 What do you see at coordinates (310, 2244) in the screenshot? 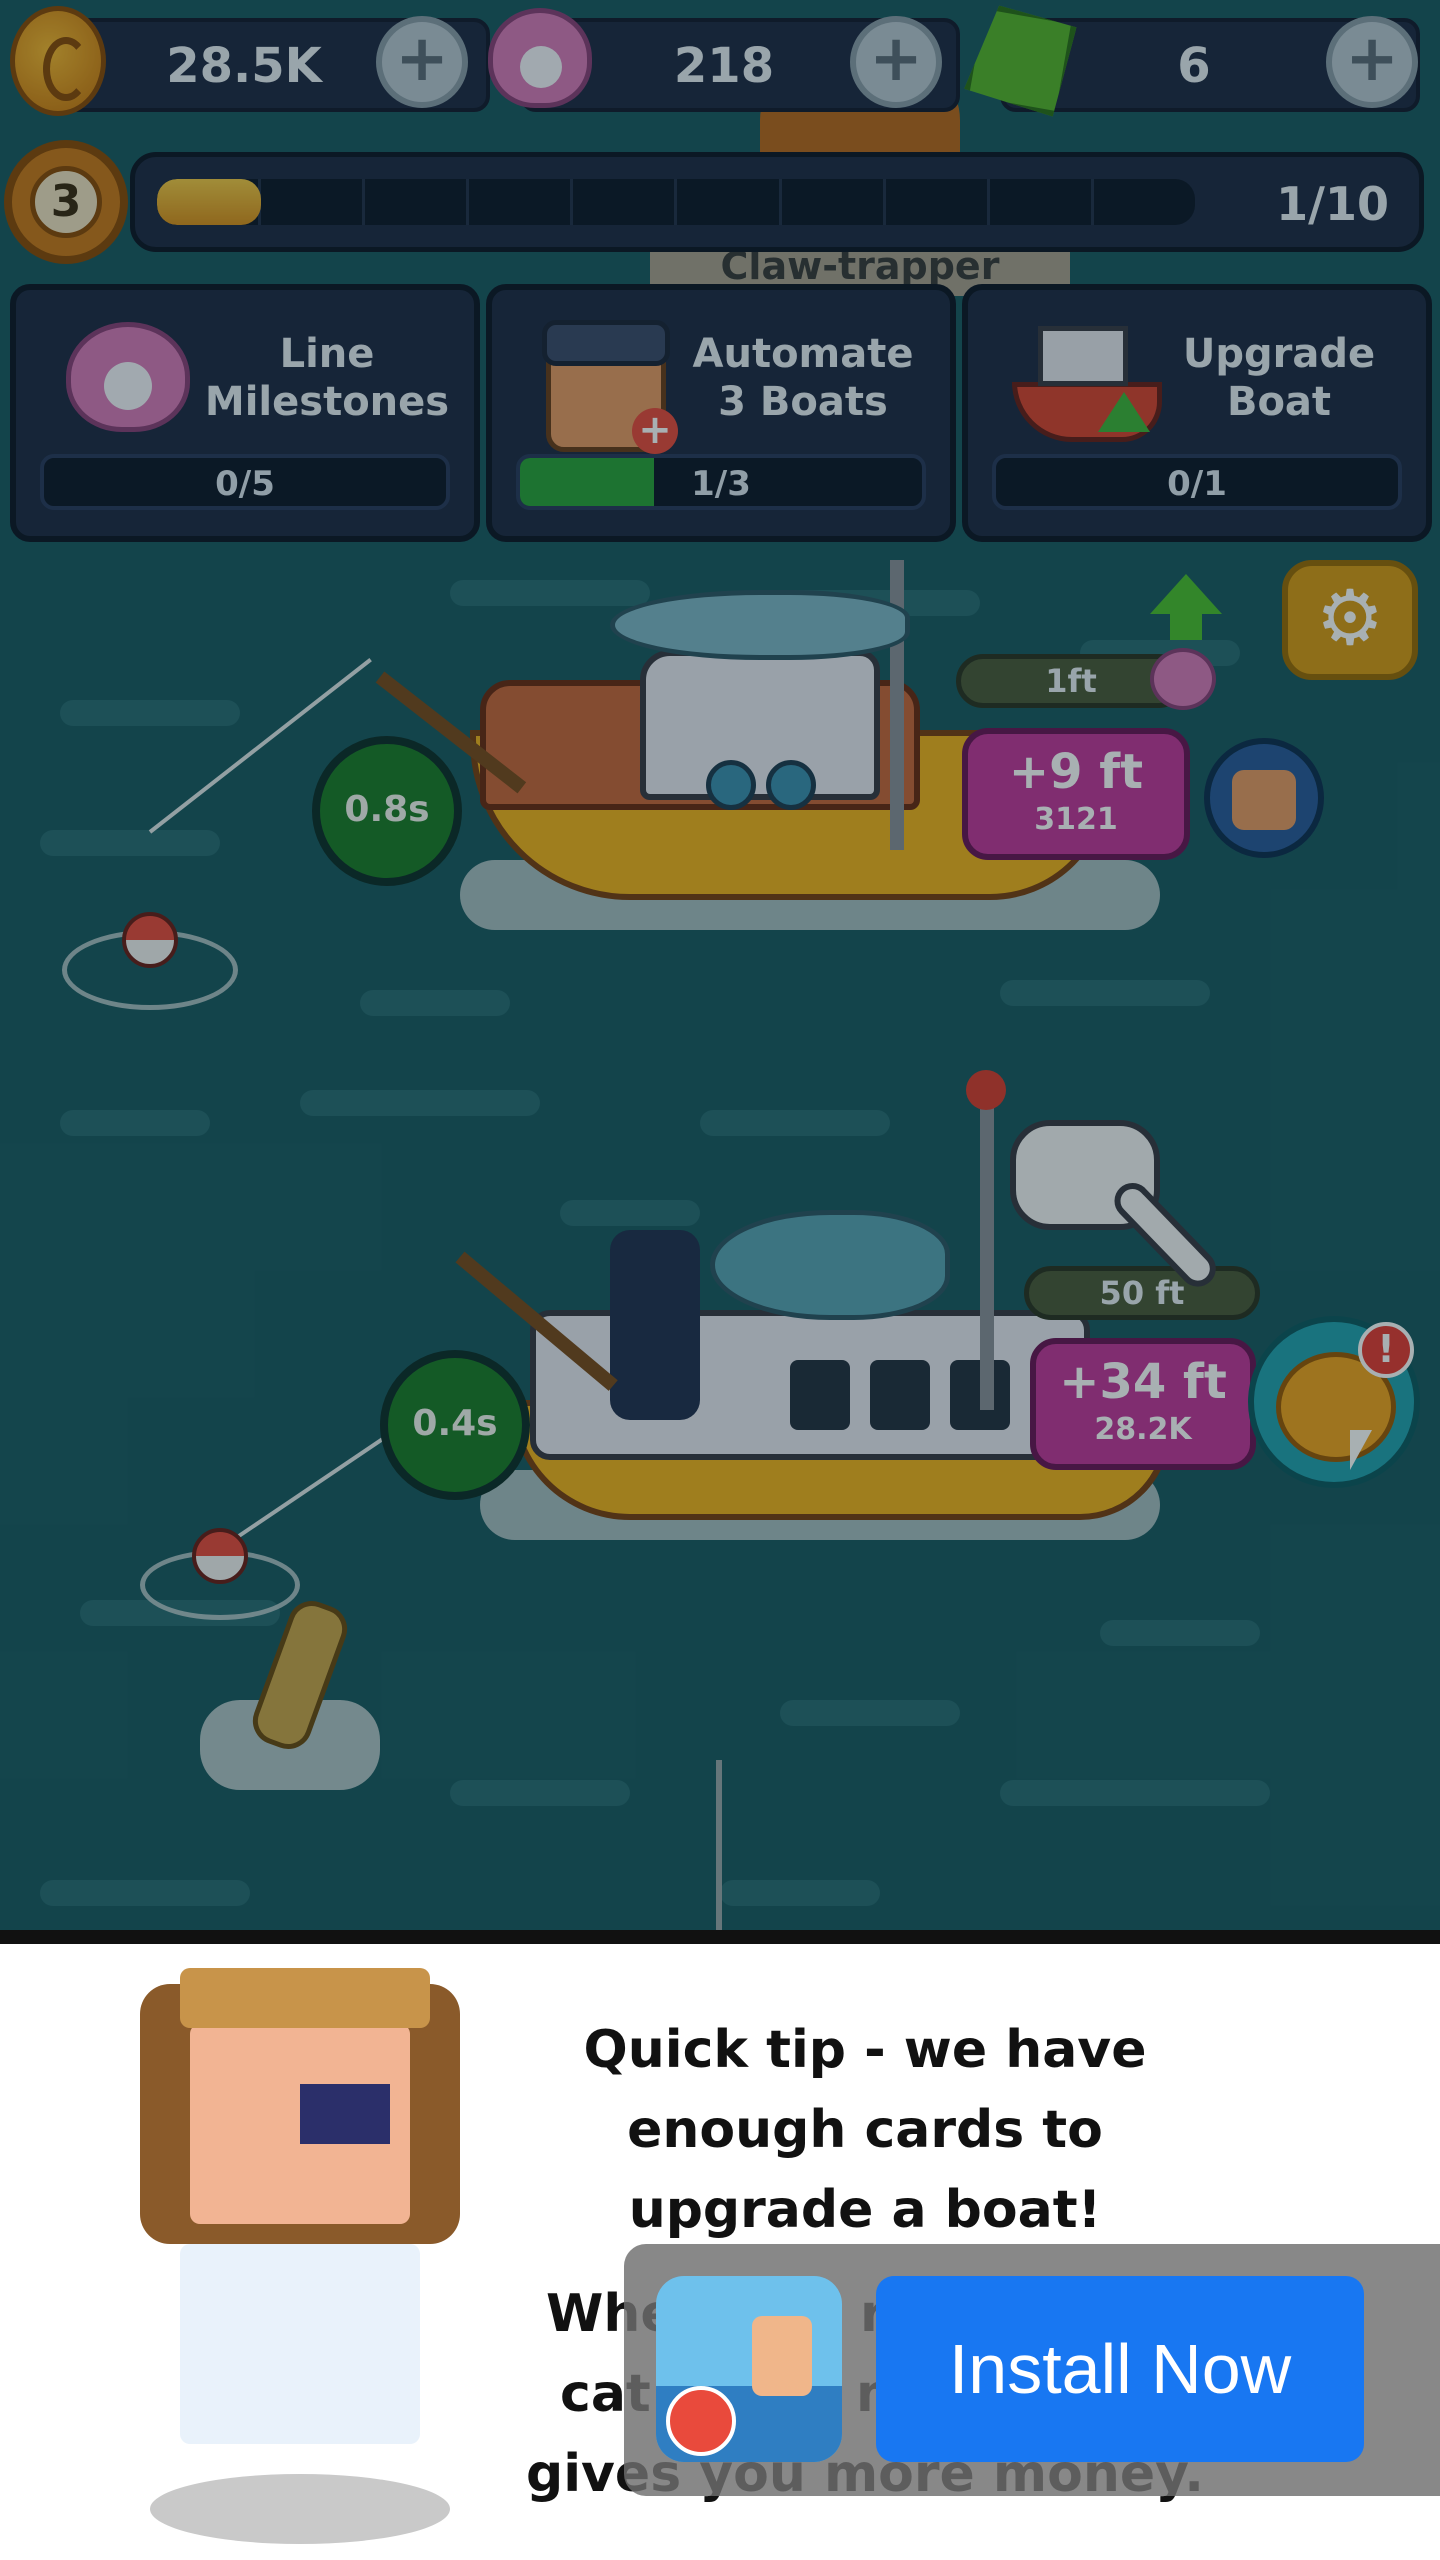
I see `pirate-character` at bounding box center [310, 2244].